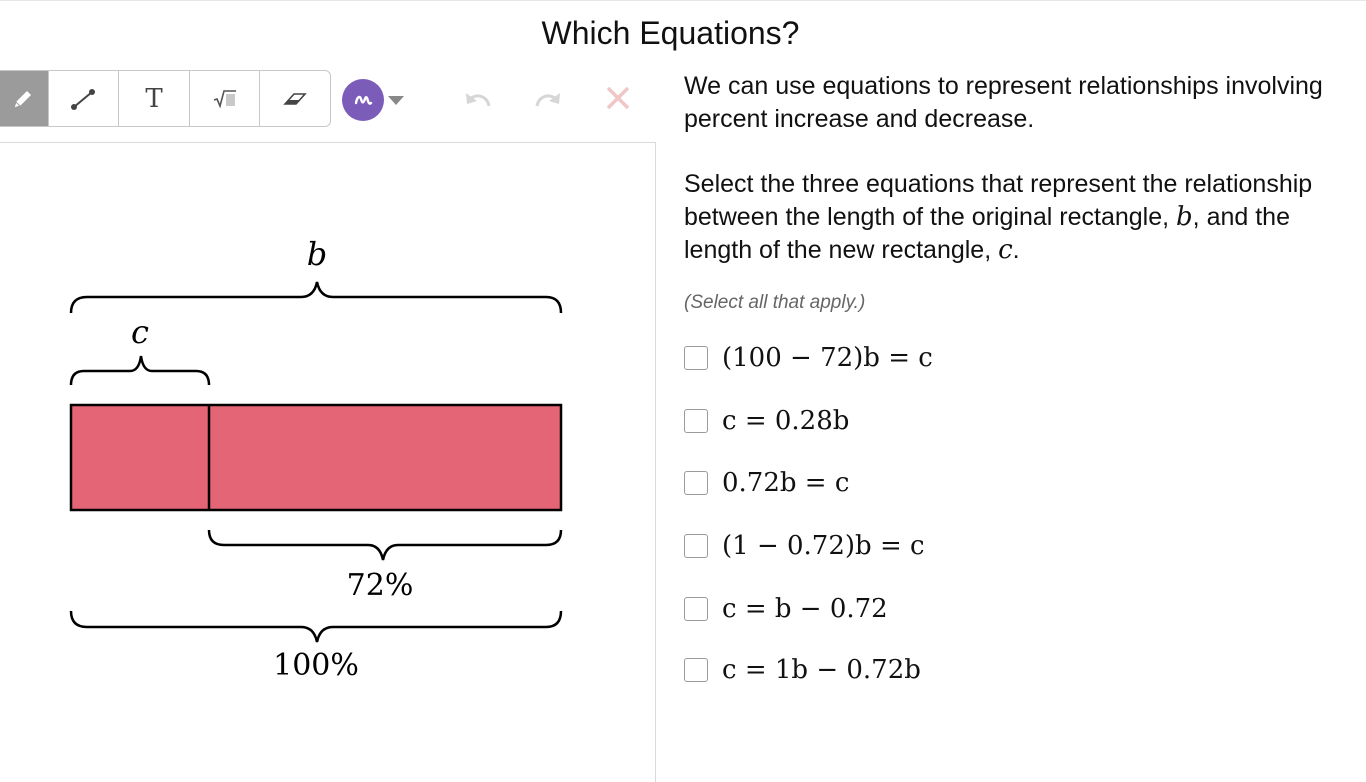 Image resolution: width=1366 pixels, height=782 pixels. I want to click on eraser-tool-button, so click(295, 98).